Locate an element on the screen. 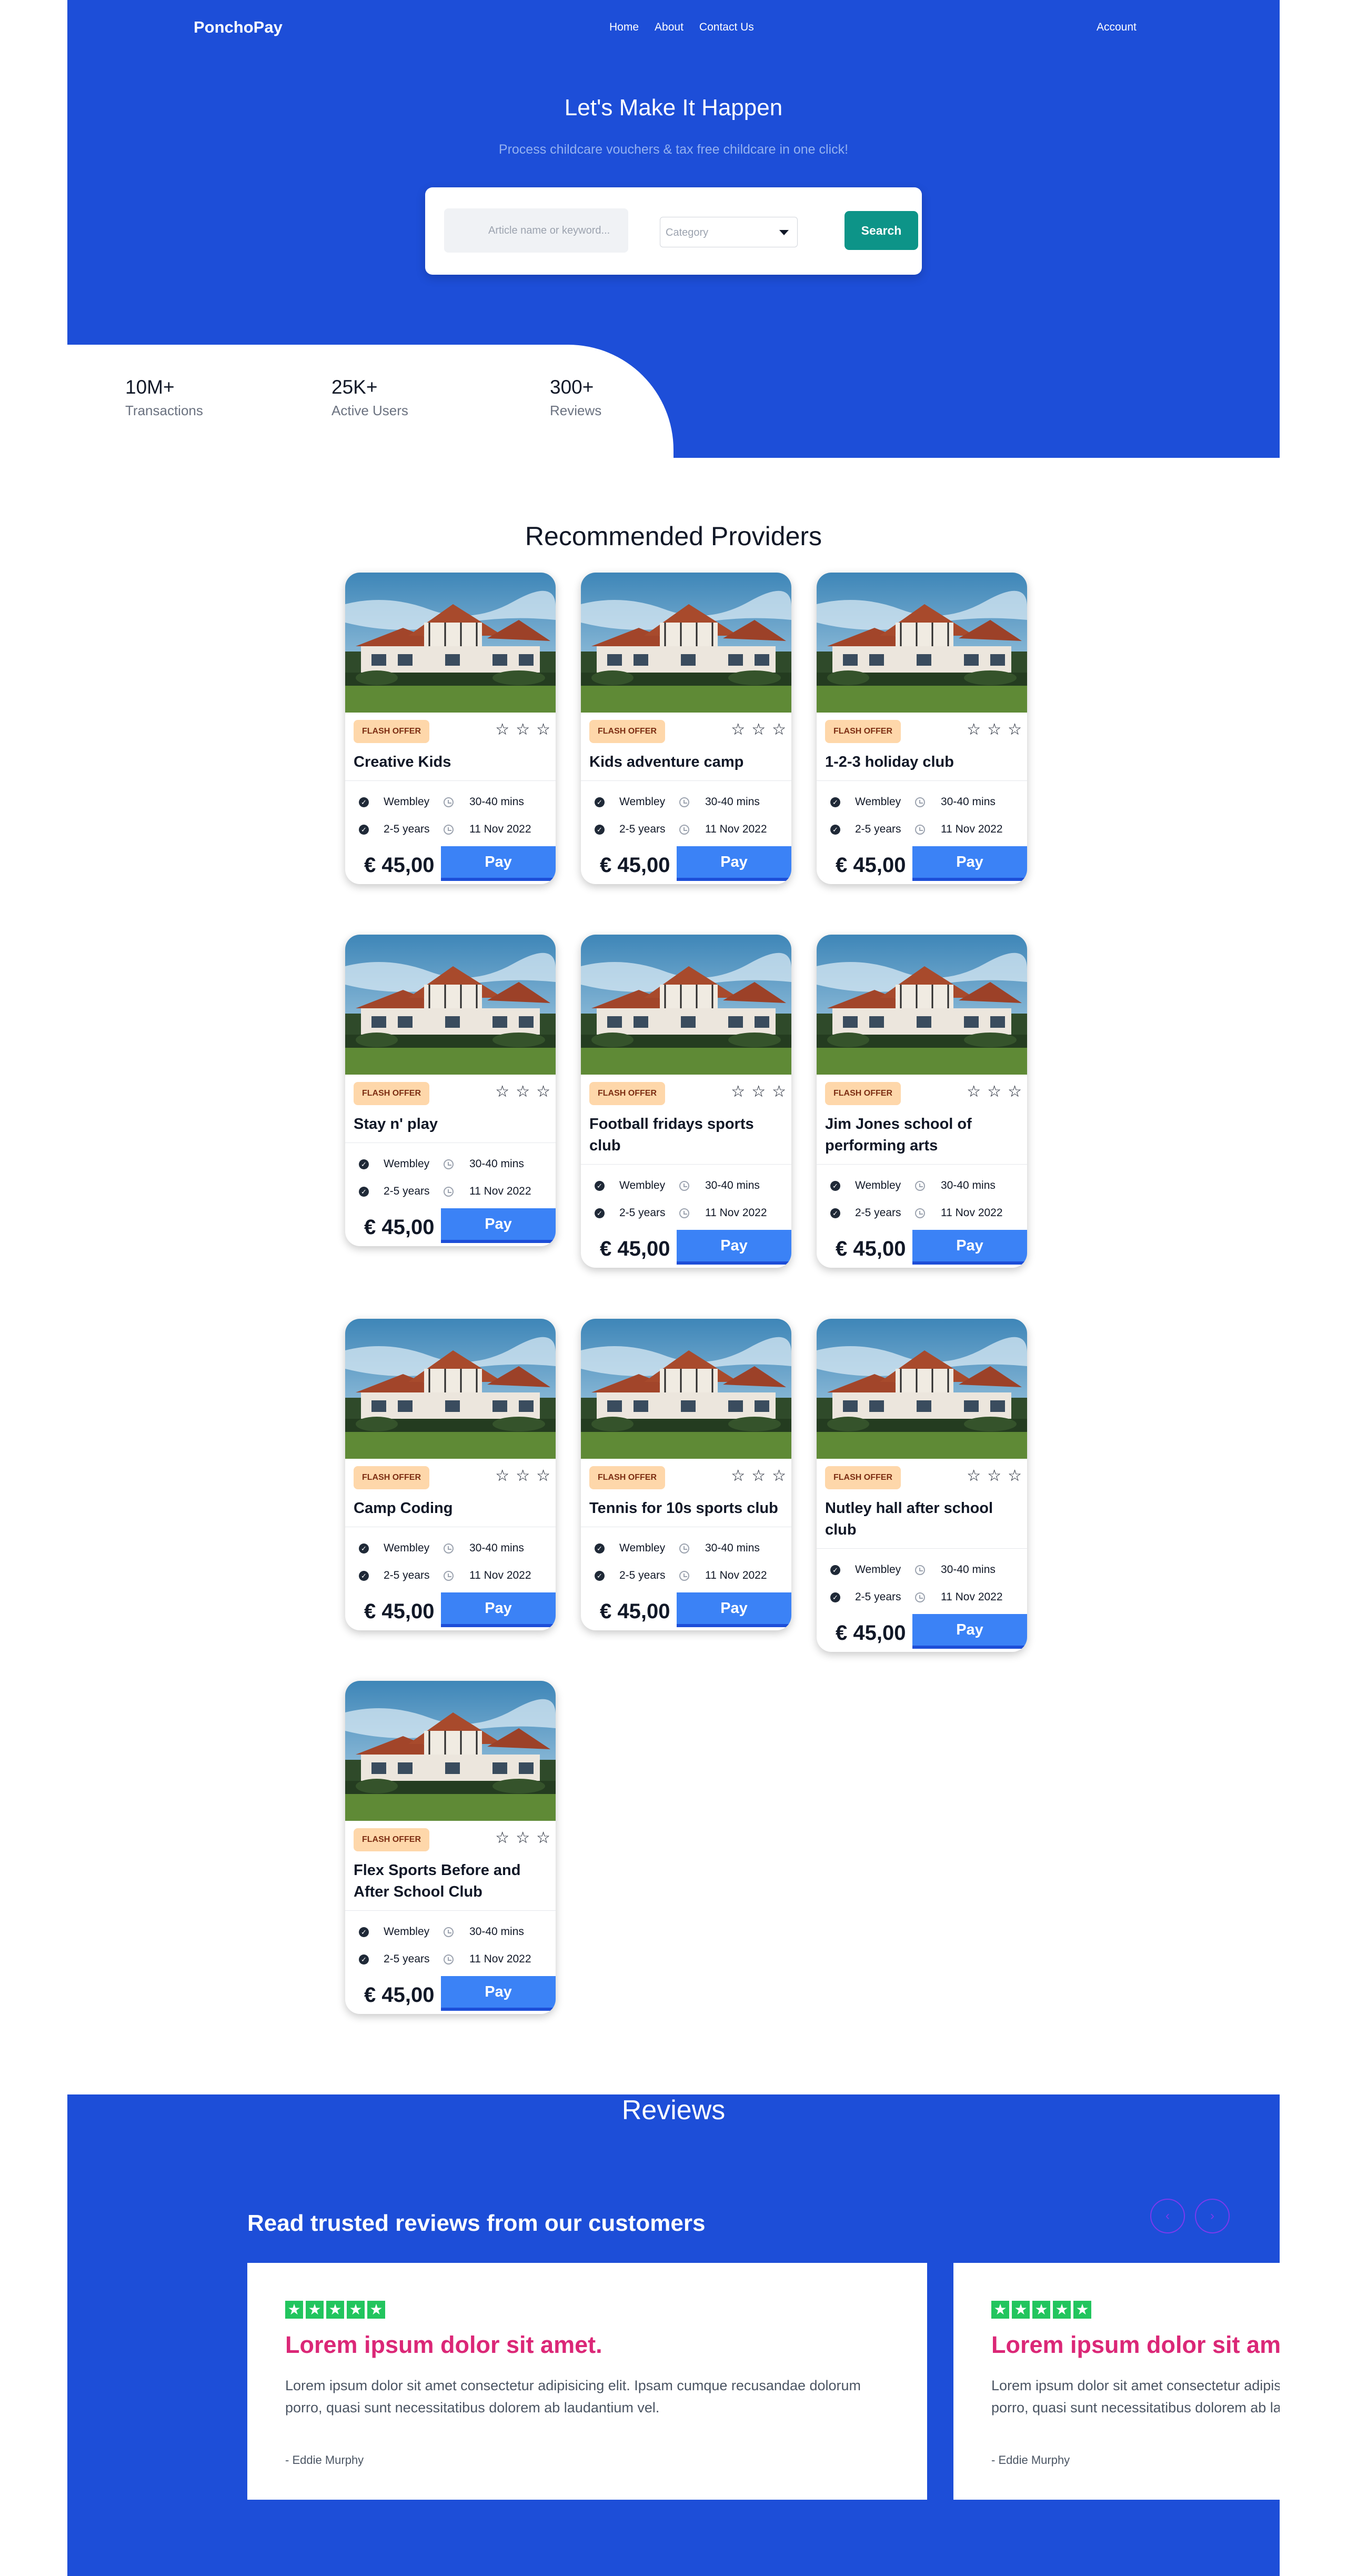  nav-link-contact: Contact Us is located at coordinates (726, 28).